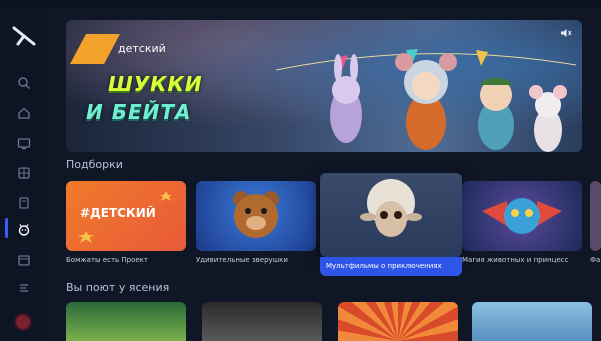 The image size is (601, 341). Describe the element at coordinates (142, 48) in the screenshot. I see `hero-category: детский` at that location.